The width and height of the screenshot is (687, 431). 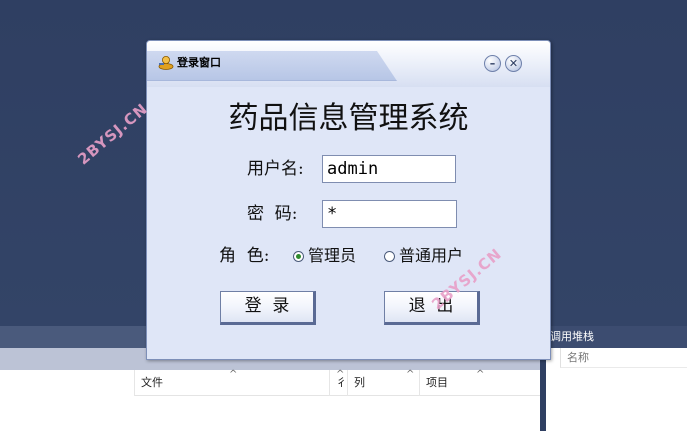 I want to click on call-stack-panel: 名称, so click(x=616, y=389).